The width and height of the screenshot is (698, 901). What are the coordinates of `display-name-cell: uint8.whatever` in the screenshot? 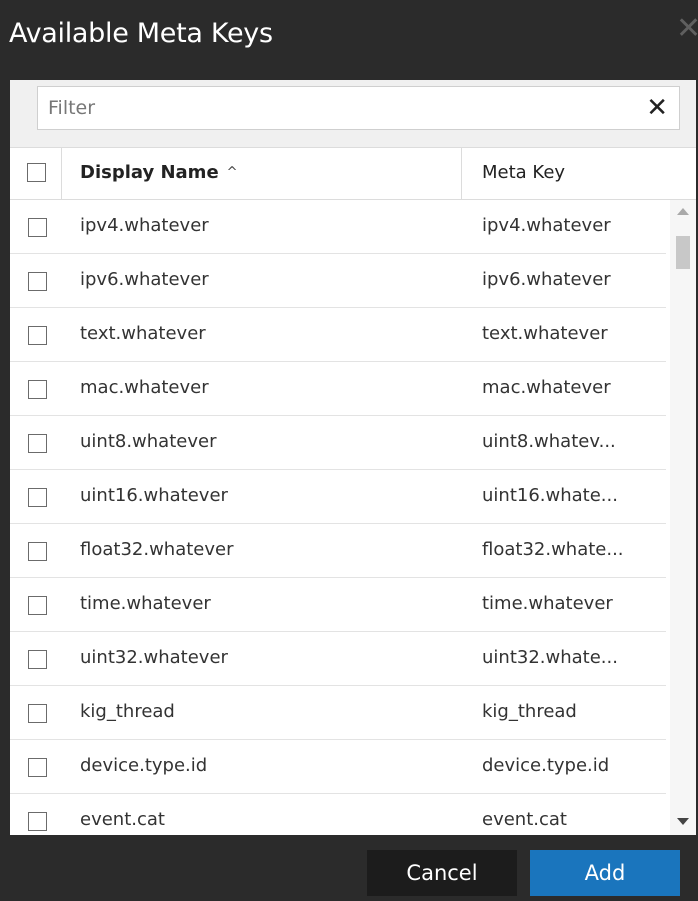 It's located at (148, 441).